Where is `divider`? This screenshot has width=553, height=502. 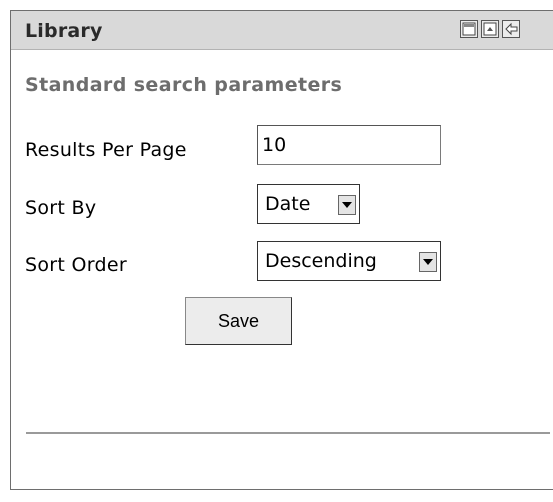 divider is located at coordinates (288, 433).